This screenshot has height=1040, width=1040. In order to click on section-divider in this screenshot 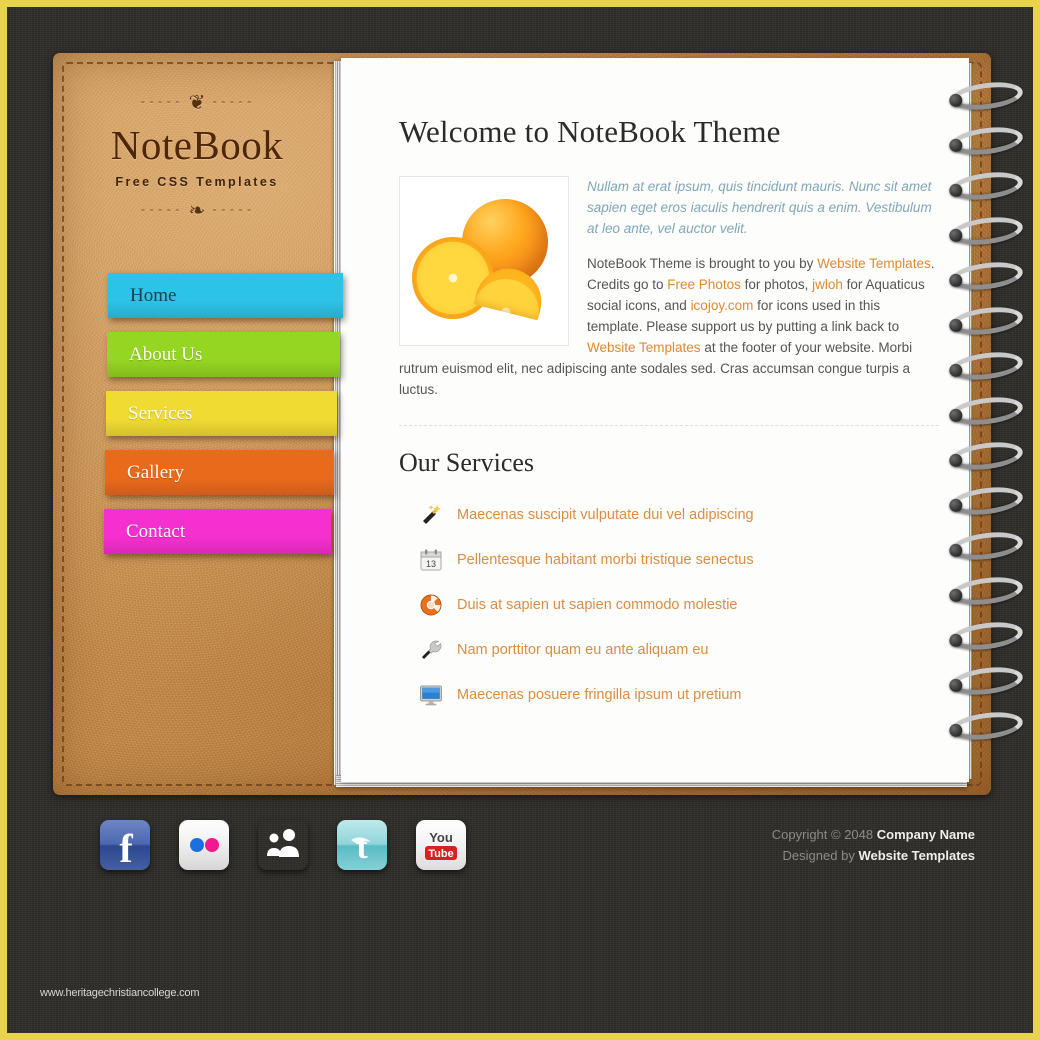, I will do `click(669, 425)`.